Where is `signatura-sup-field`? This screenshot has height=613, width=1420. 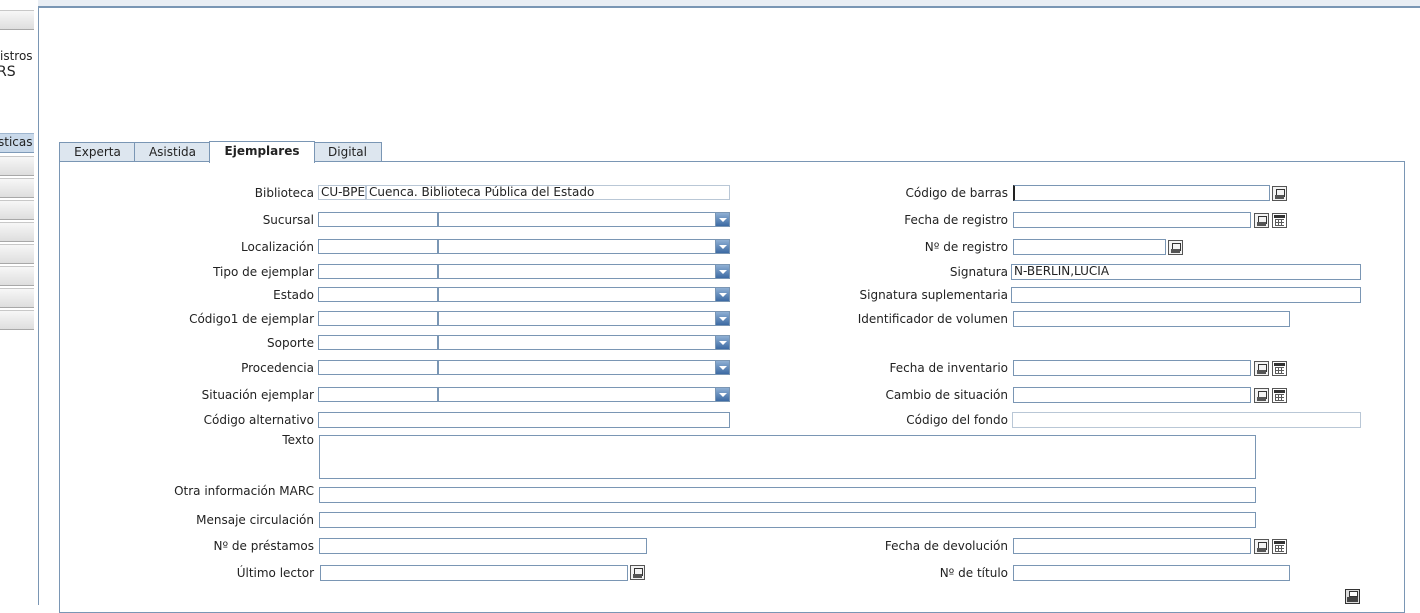 signatura-sup-field is located at coordinates (1186, 295).